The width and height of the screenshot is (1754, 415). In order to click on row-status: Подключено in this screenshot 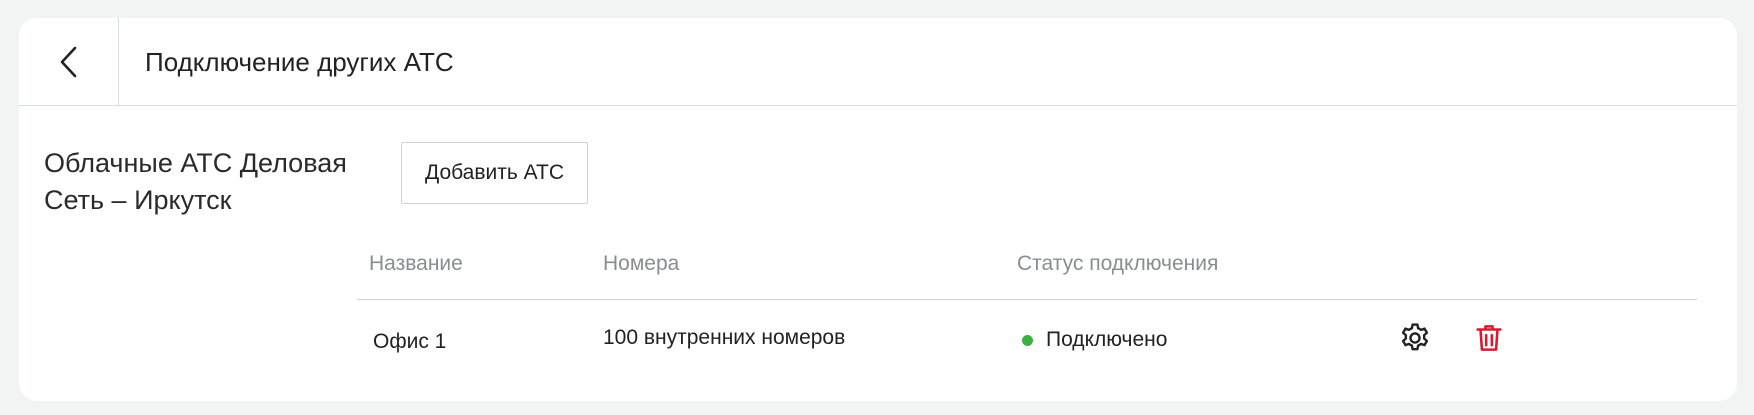, I will do `click(1094, 340)`.